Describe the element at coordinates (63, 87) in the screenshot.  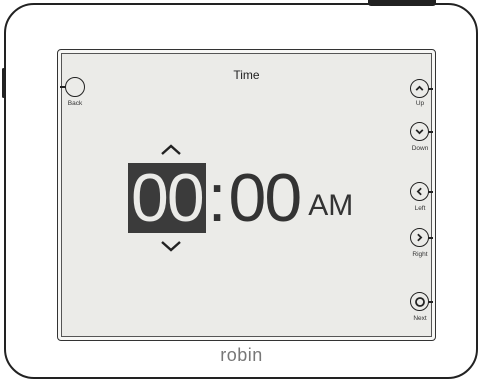
I see `back-tick` at that location.